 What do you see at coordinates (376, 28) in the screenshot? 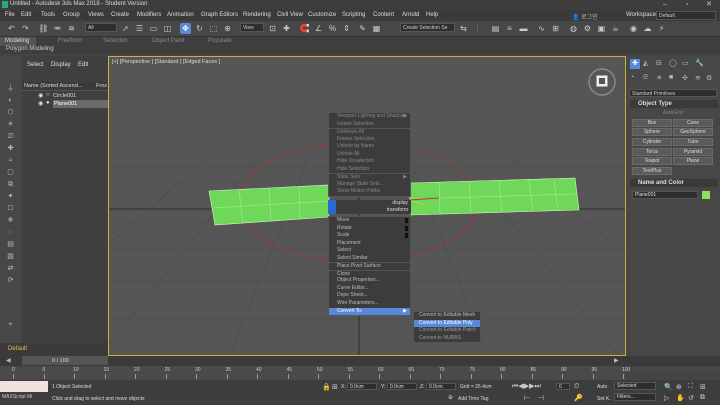
I see `named-selection-icon: ▦` at bounding box center [376, 28].